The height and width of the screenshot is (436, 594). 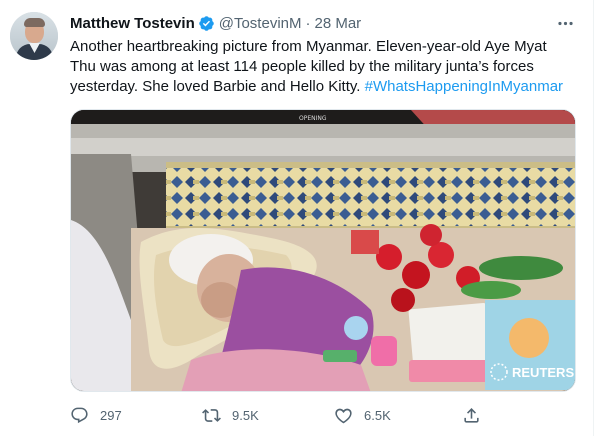 What do you see at coordinates (323, 147) in the screenshot?
I see `coffin-rim` at bounding box center [323, 147].